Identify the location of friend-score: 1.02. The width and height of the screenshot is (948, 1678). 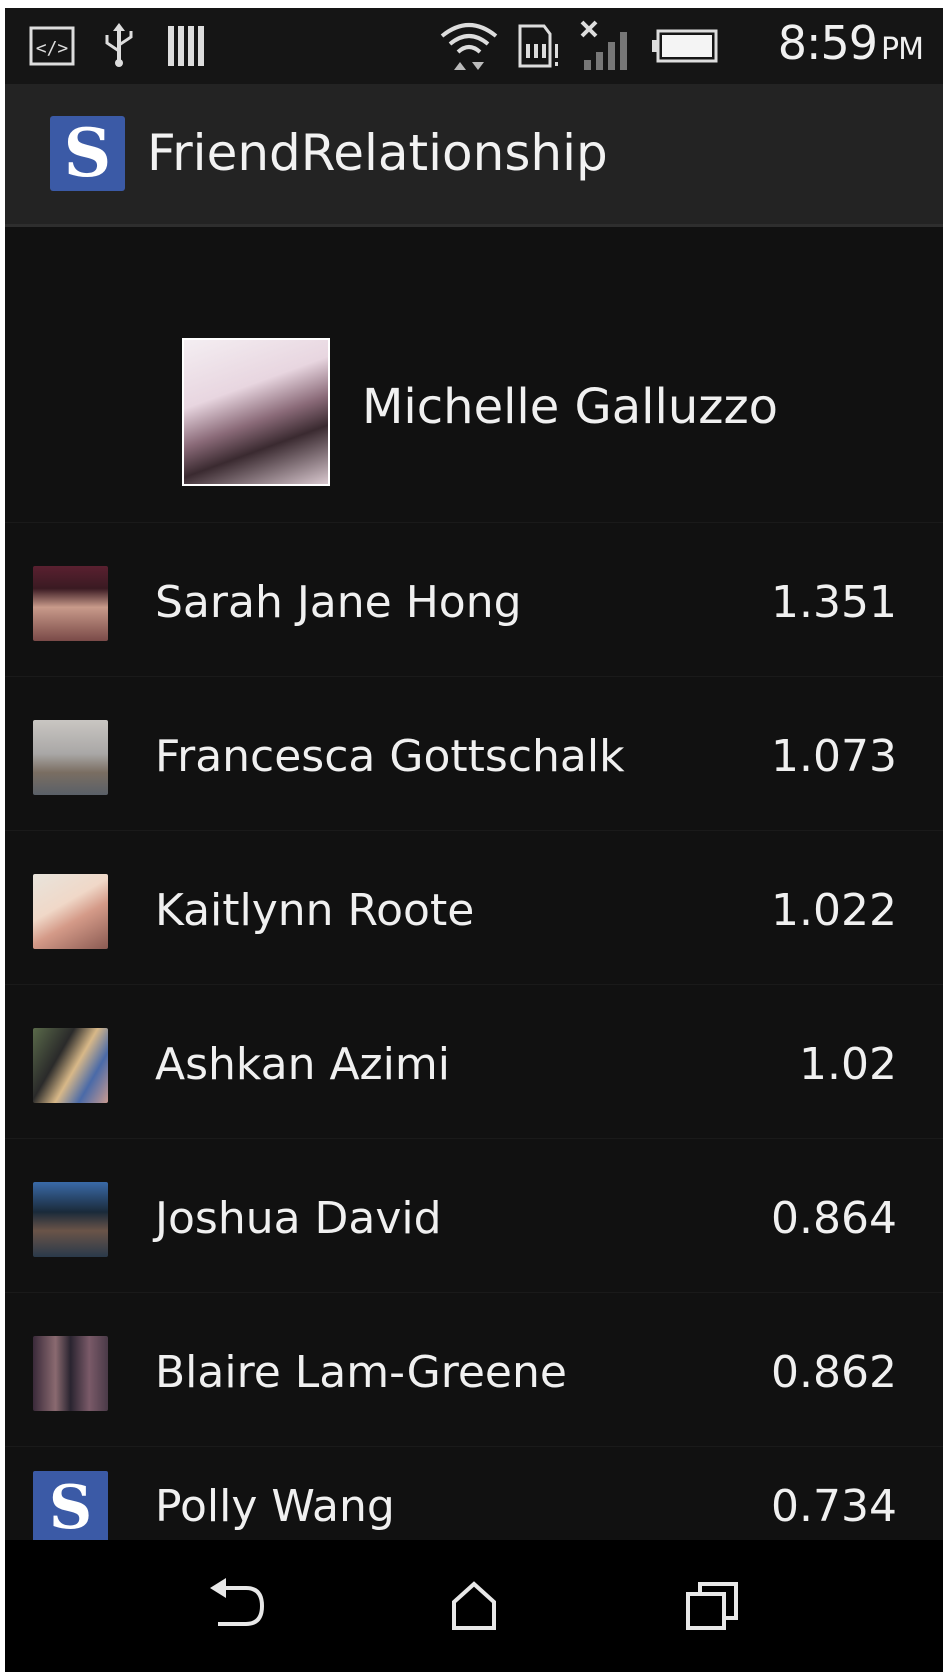
(848, 1064).